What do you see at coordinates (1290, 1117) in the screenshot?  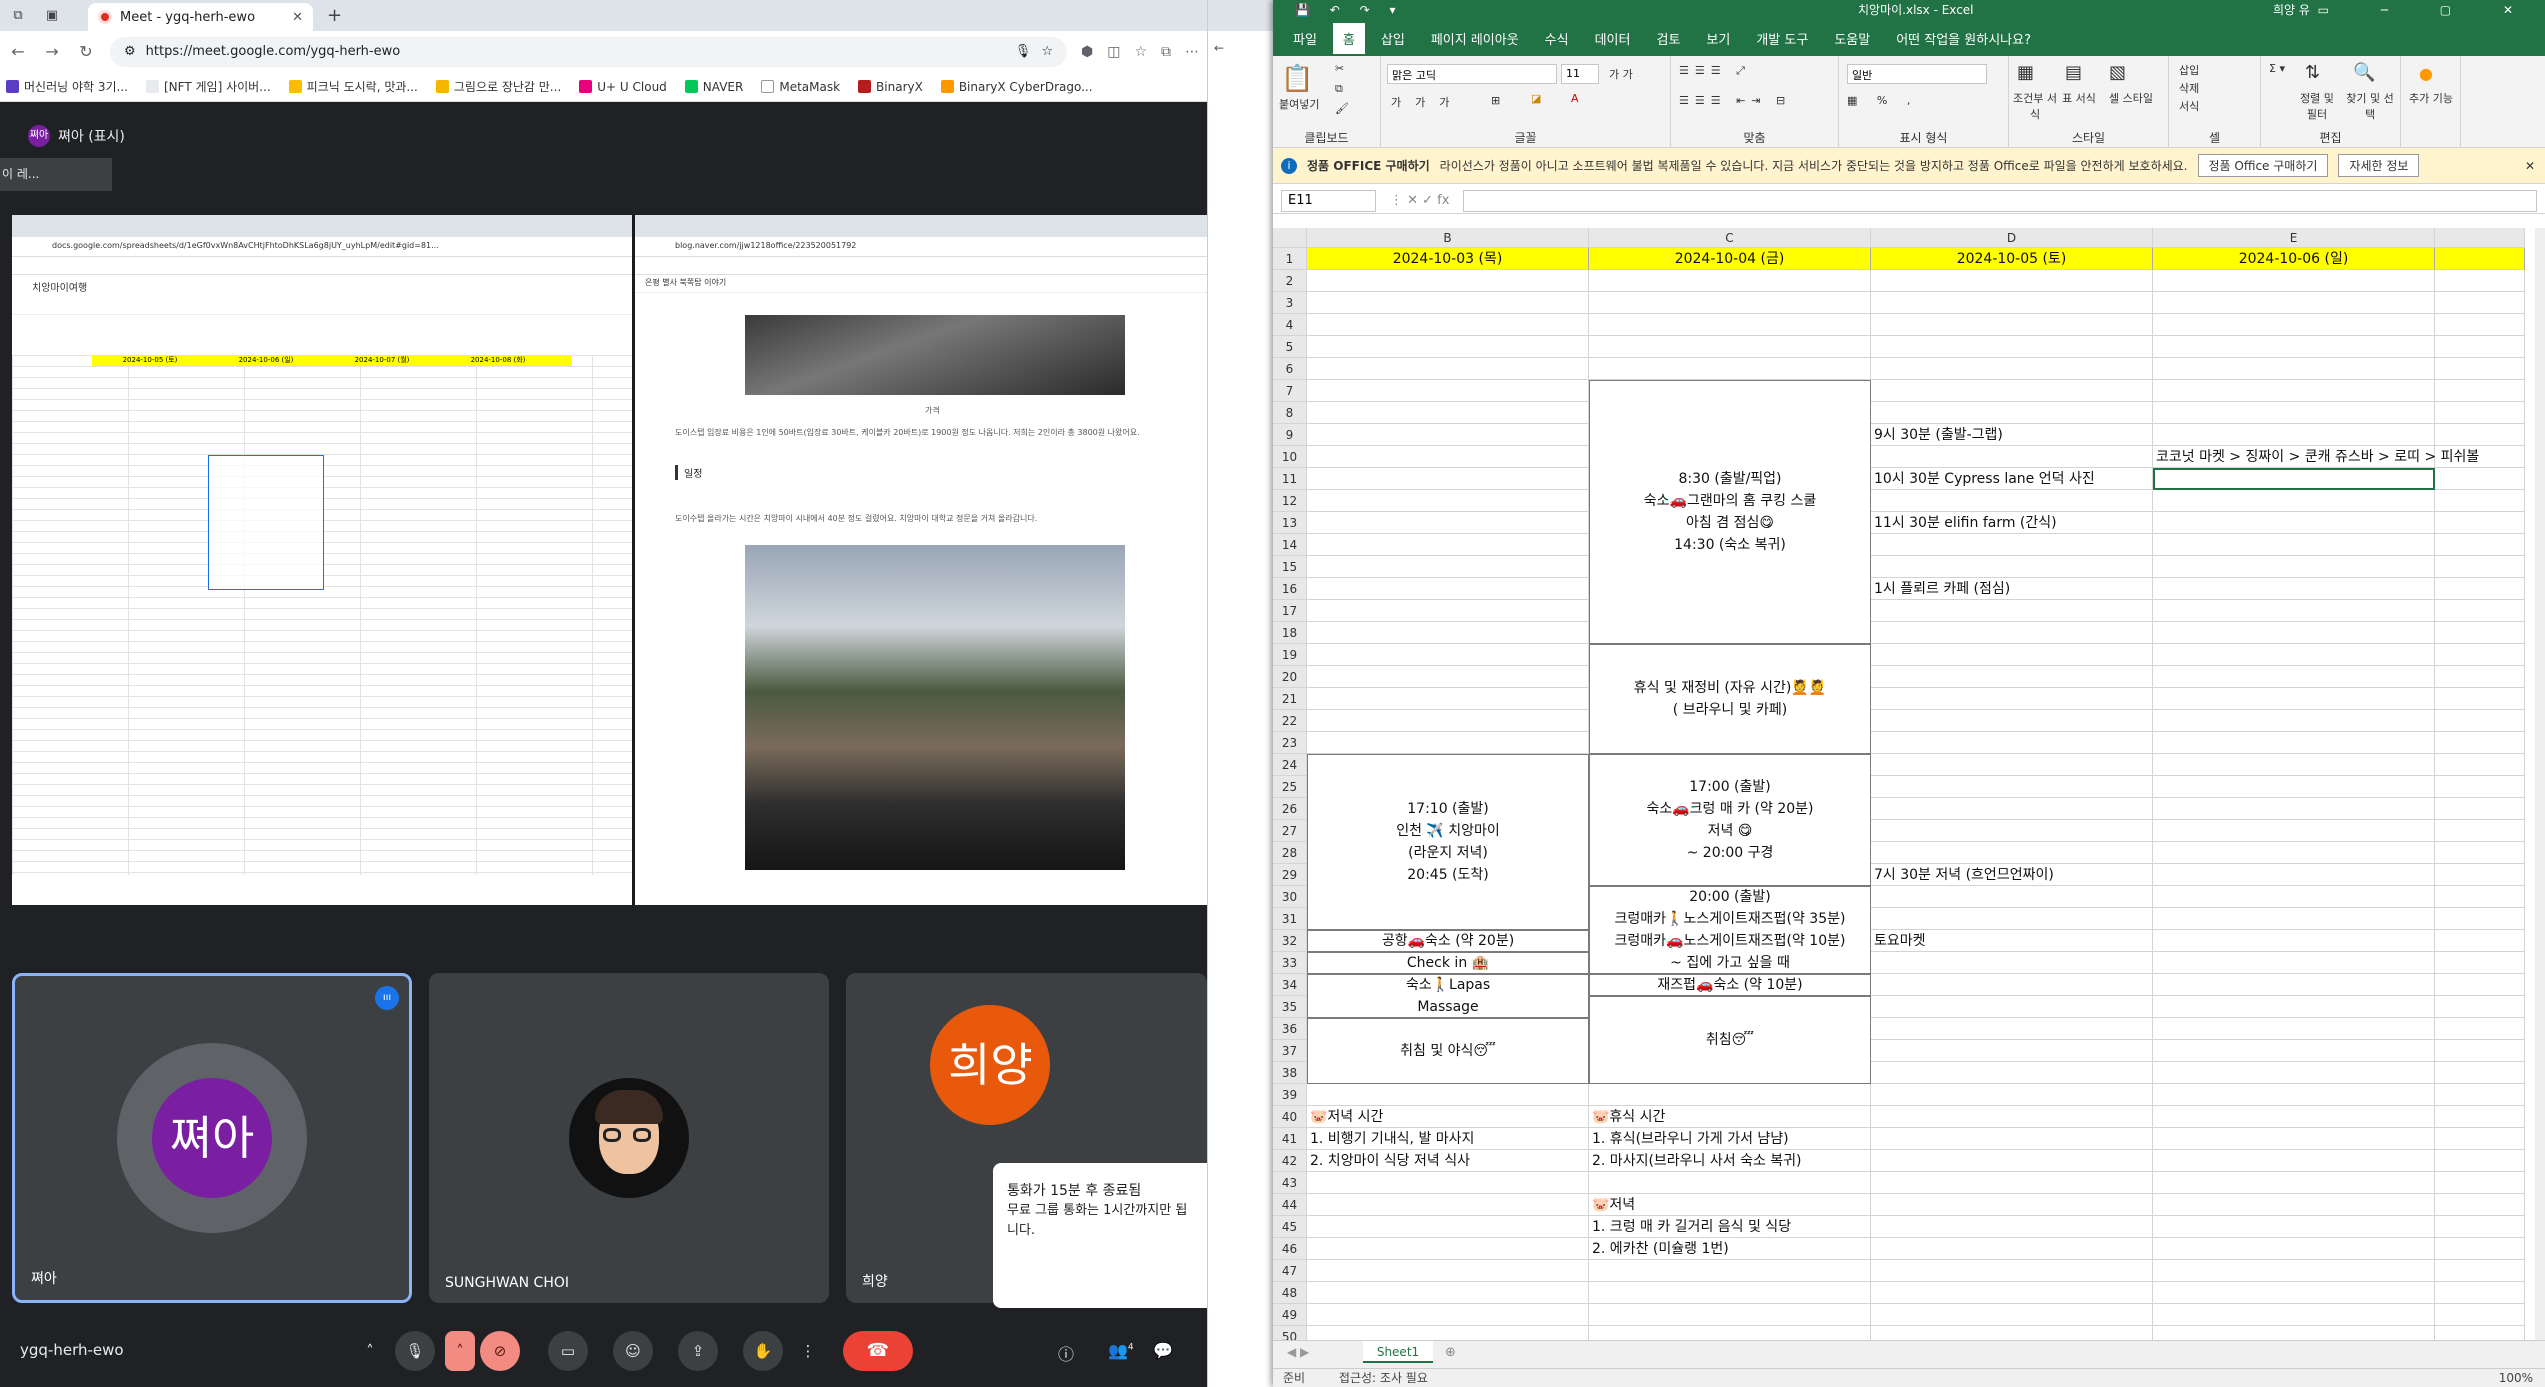 I see `row-header: 40` at bounding box center [1290, 1117].